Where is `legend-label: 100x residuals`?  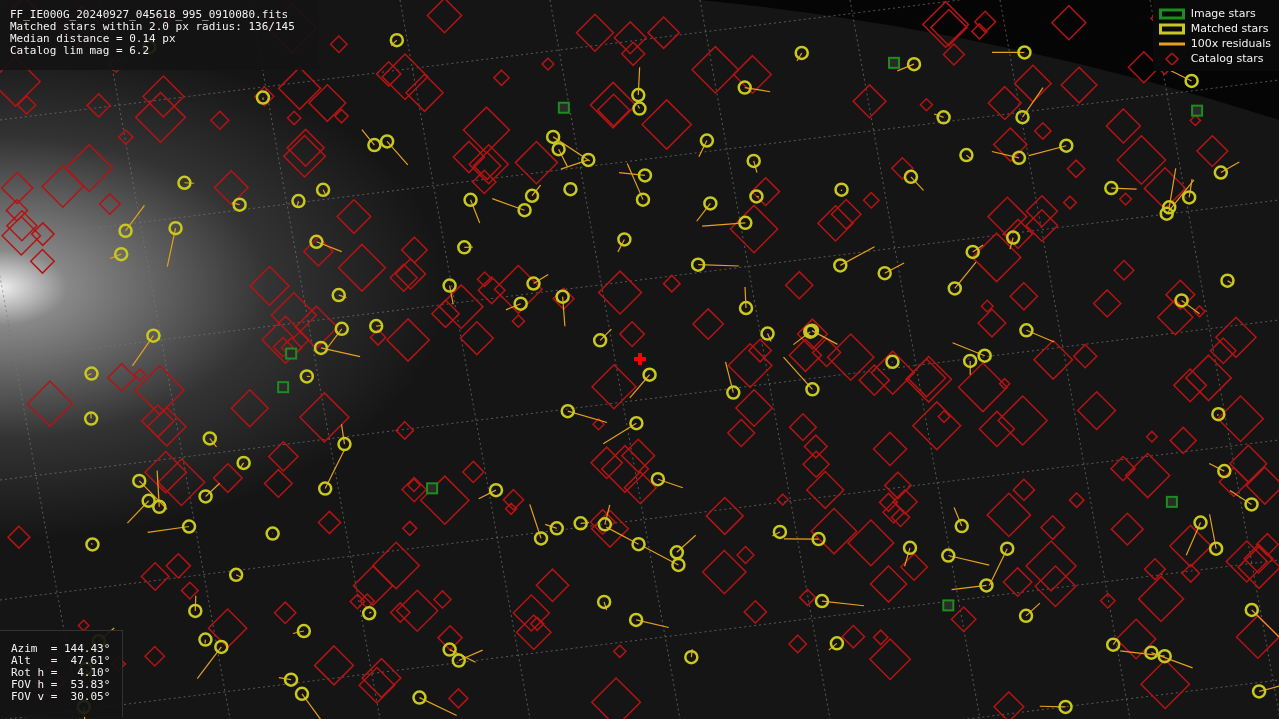 legend-label: 100x residuals is located at coordinates (1230, 43).